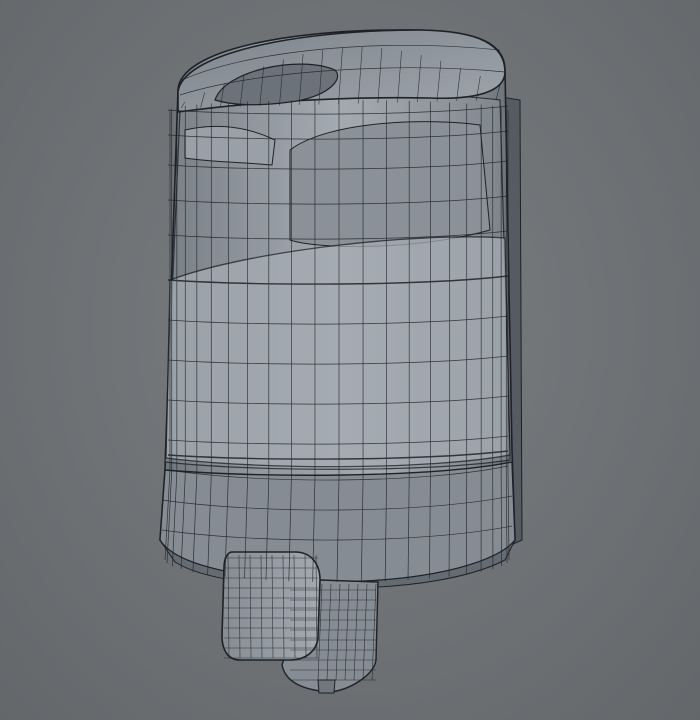  What do you see at coordinates (390, 184) in the screenshot?
I see `inner-chamber-top` at bounding box center [390, 184].